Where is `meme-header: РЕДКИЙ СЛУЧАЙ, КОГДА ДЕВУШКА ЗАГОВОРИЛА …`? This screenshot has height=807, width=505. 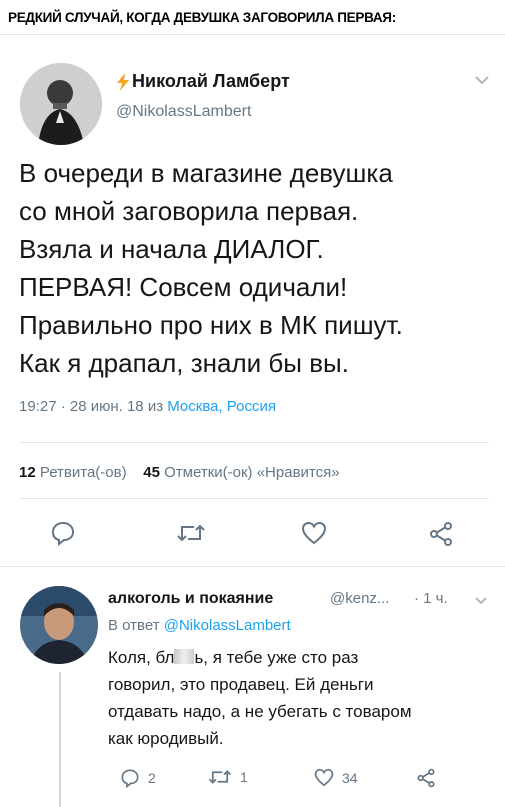 meme-header: РЕДКИЙ СЛУЧАЙ, КОГДА ДЕВУШКА ЗАГОВОРИЛА … is located at coordinates (252, 17).